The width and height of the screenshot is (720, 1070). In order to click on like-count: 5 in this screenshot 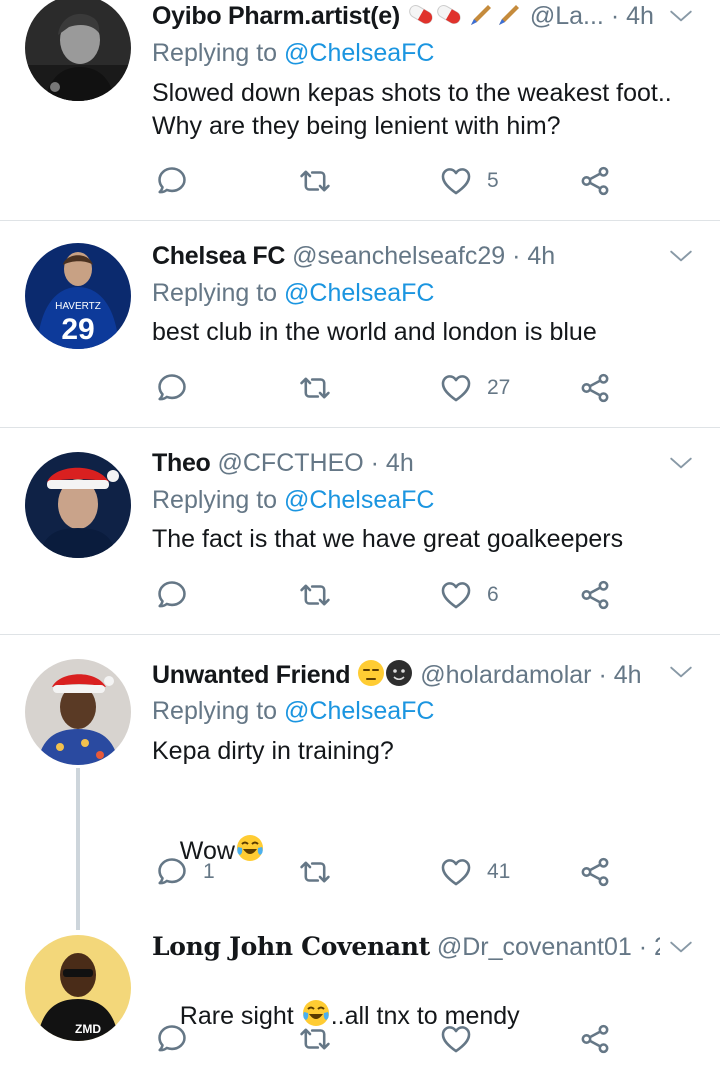, I will do `click(493, 180)`.